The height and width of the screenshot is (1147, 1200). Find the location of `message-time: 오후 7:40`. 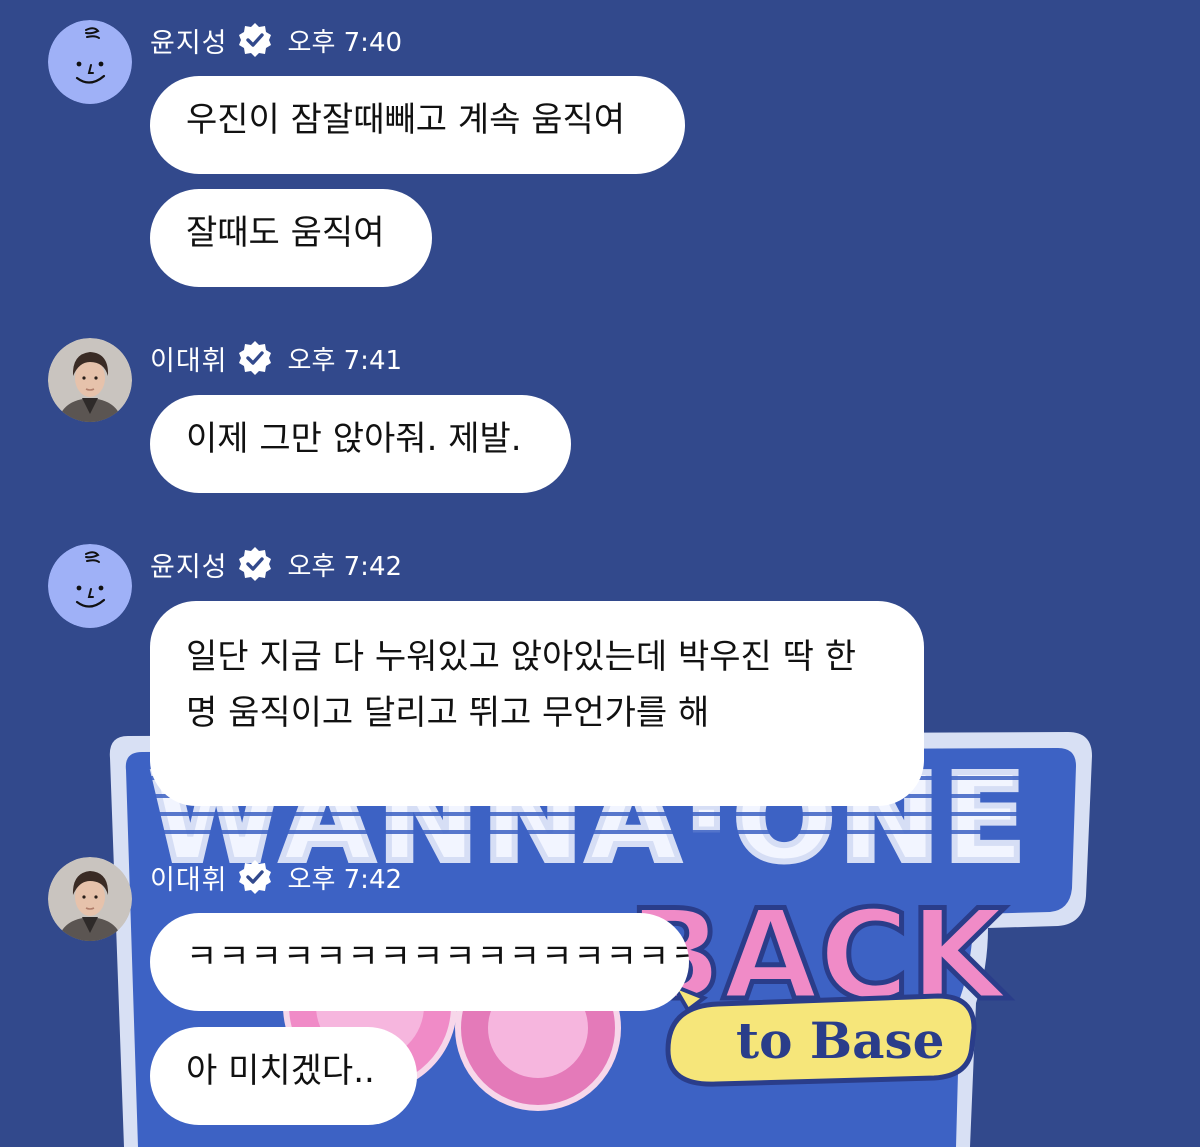

message-time: 오후 7:40 is located at coordinates (345, 42).